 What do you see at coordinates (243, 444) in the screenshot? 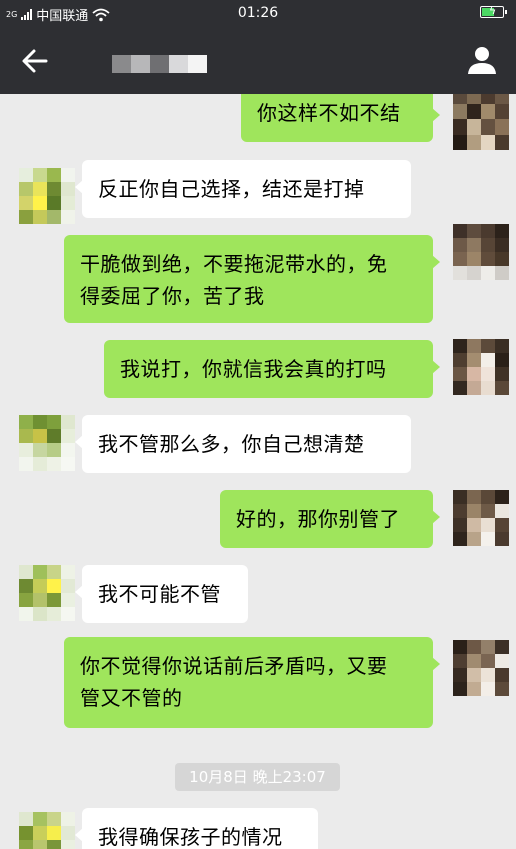
I see `message-bubble-contact: 我不管那么多，你自己想清楚` at bounding box center [243, 444].